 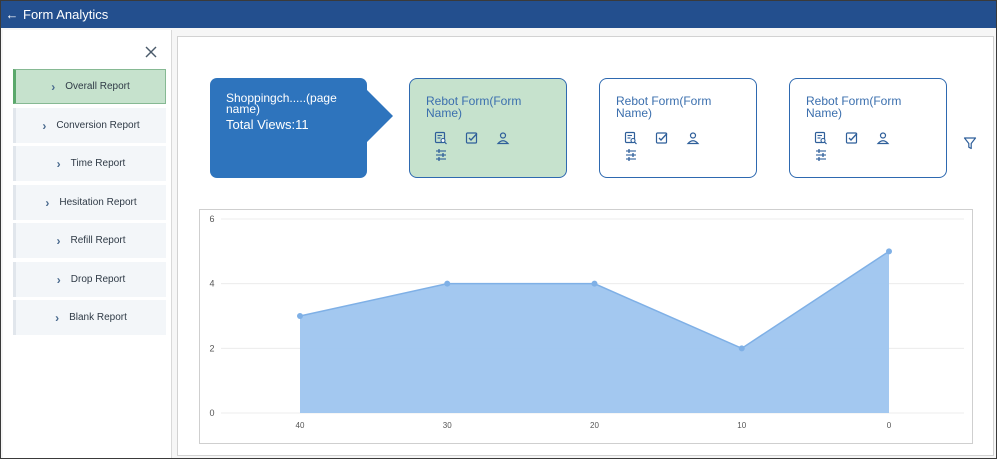 I want to click on close-icon, so click(x=151, y=52).